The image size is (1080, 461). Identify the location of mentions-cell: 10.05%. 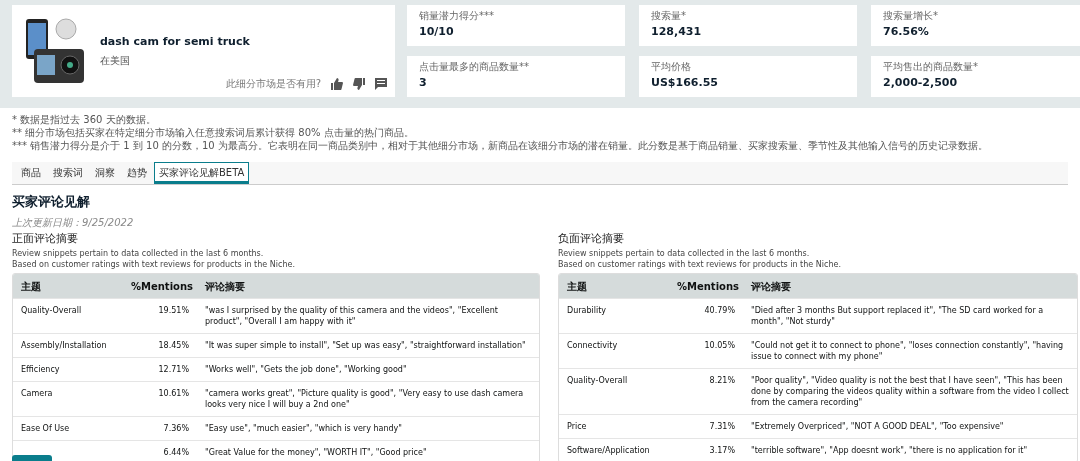
(719, 345).